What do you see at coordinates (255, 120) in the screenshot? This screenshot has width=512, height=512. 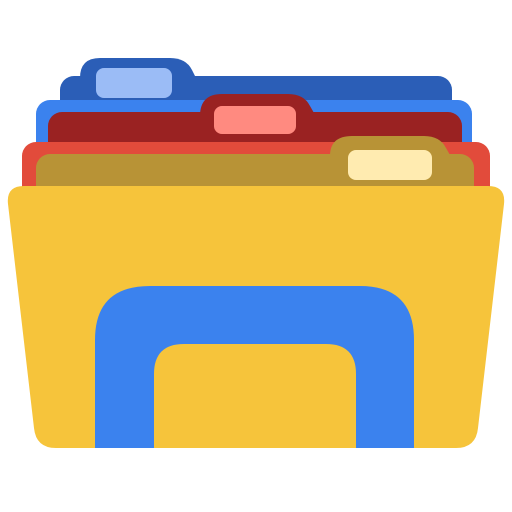 I see `middle-folder-tab-label` at bounding box center [255, 120].